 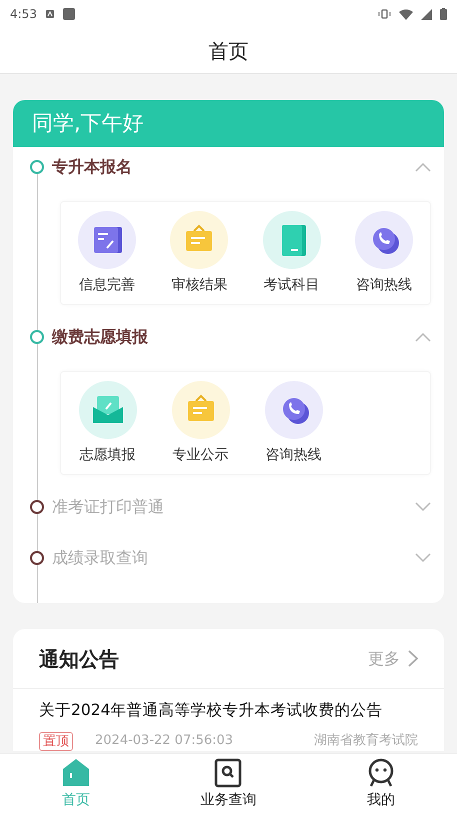 I want to click on shortcut-item: 志愿填报, so click(x=107, y=423).